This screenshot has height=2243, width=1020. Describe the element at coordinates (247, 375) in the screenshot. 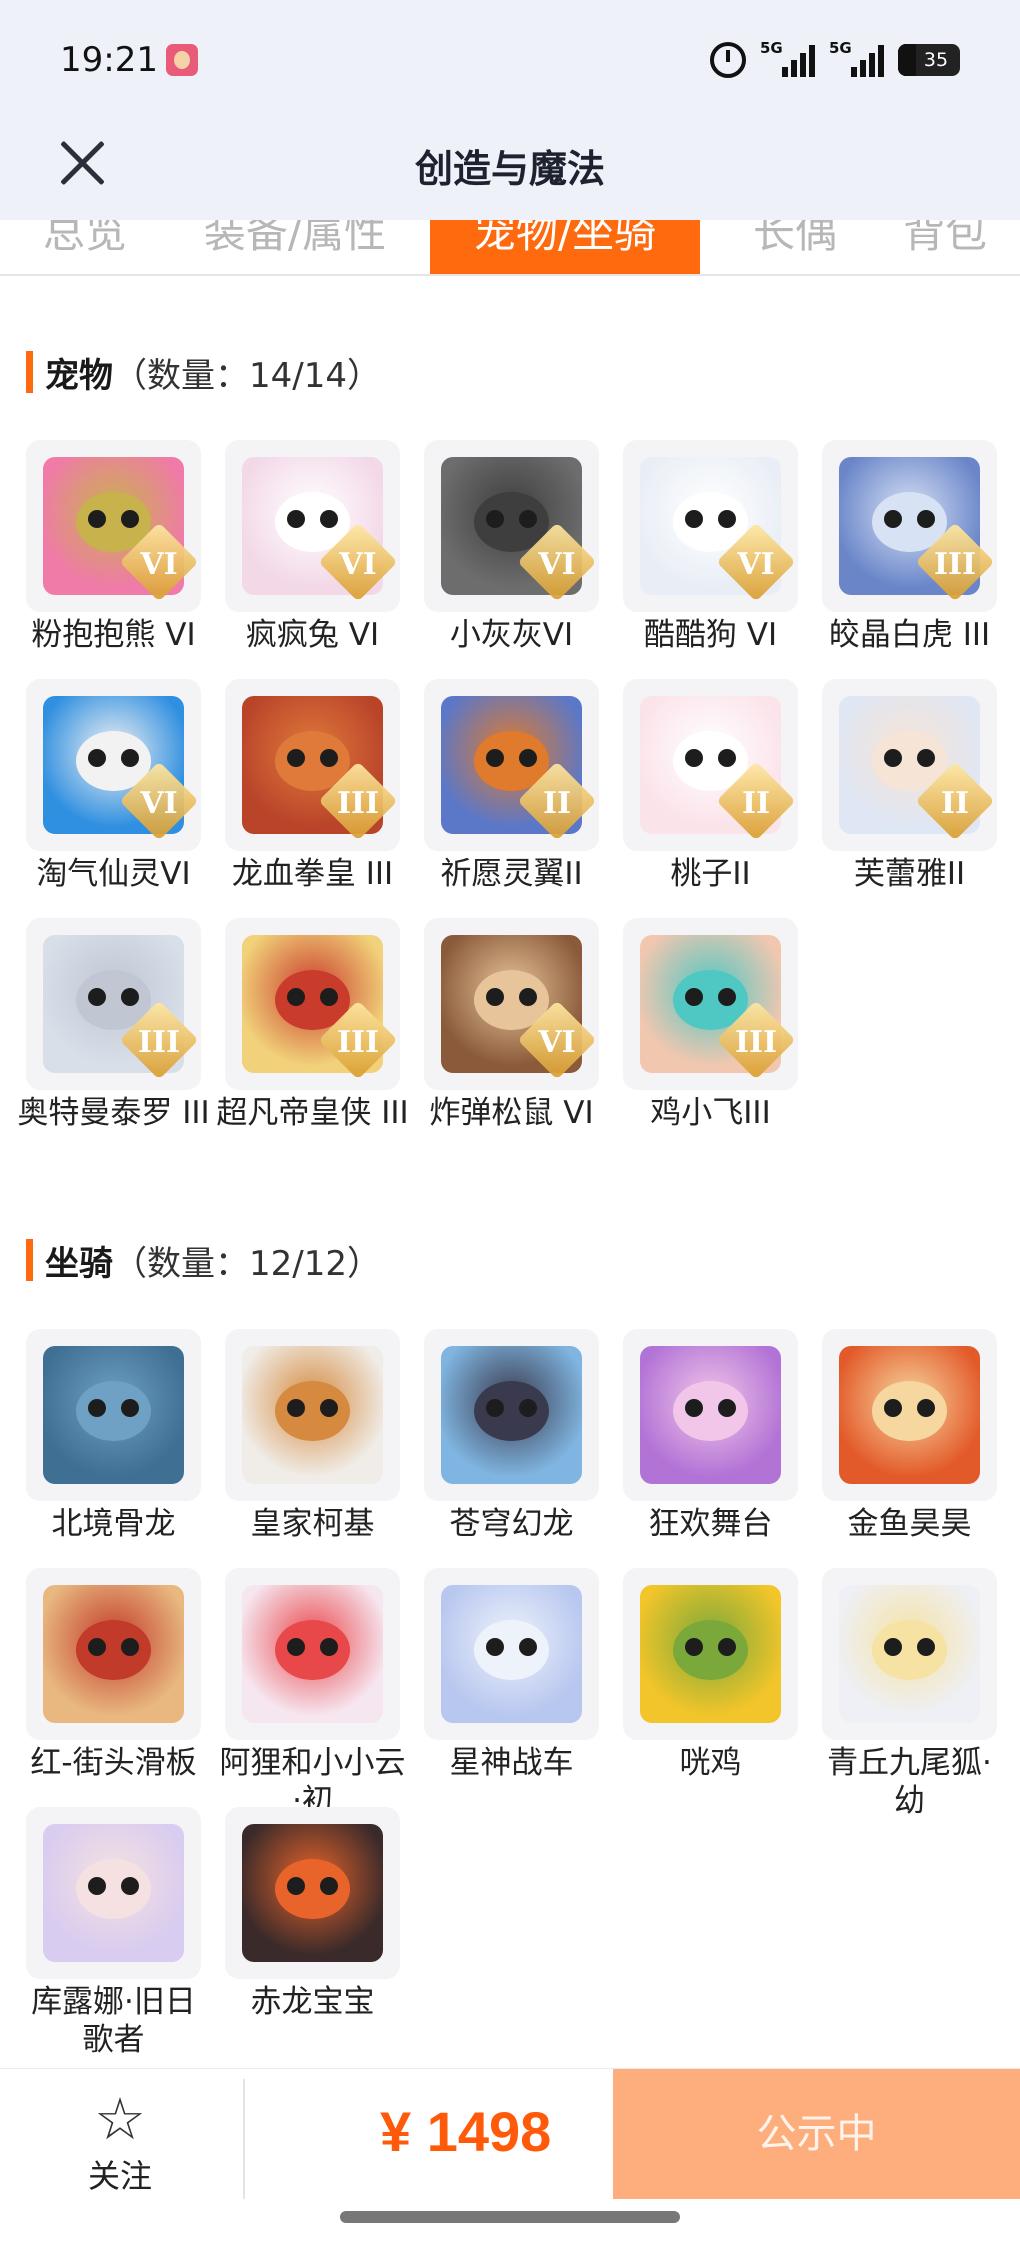

I see `section-count: （数量：14/14）` at that location.